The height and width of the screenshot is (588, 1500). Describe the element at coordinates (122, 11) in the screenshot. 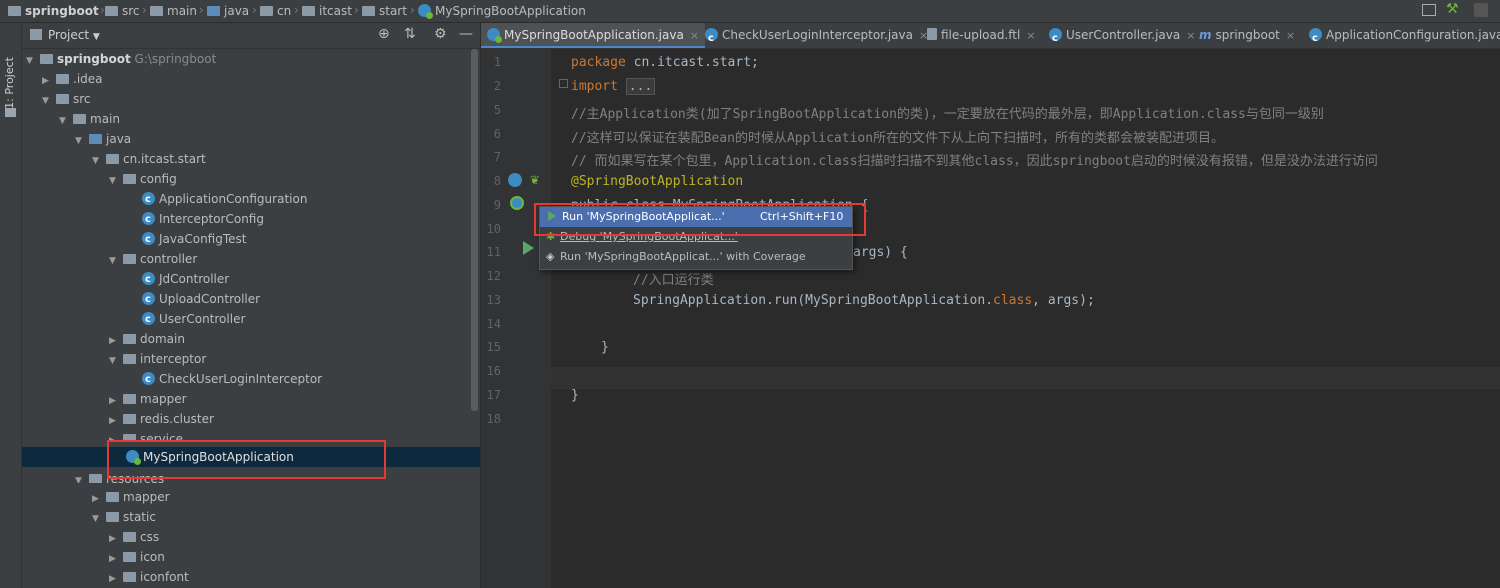

I see `breadcrumb-item-src: src` at that location.